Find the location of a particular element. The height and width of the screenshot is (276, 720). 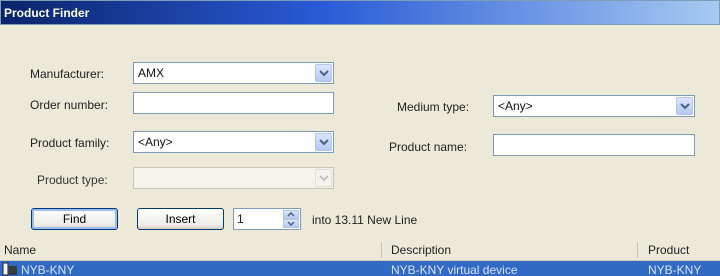

column-description: Description is located at coordinates (421, 250).